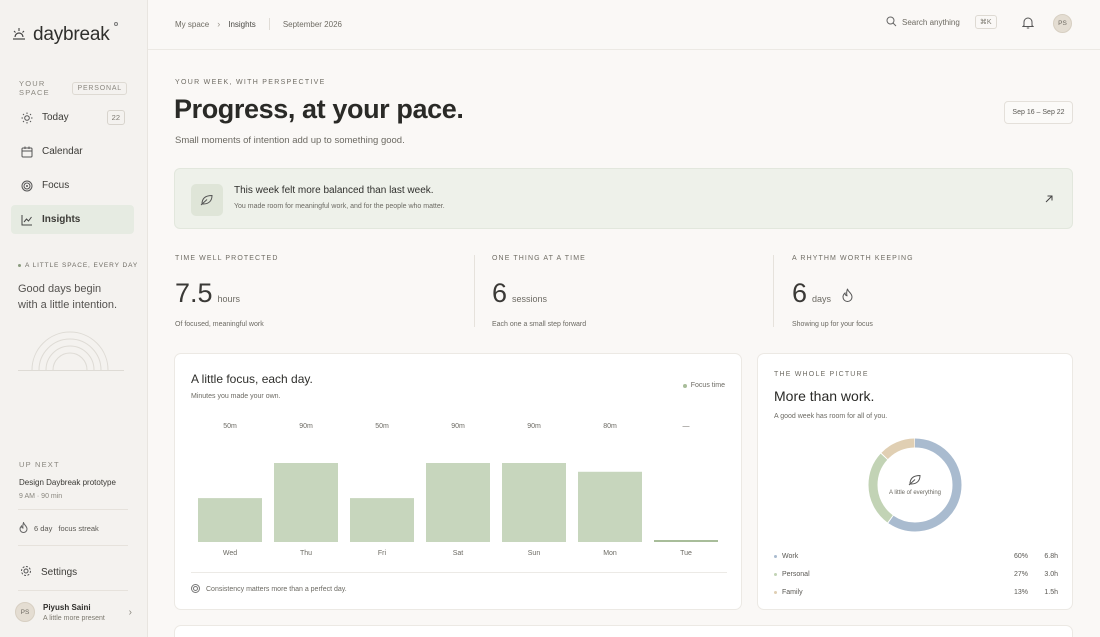 Image resolution: width=1100 pixels, height=637 pixels. Describe the element at coordinates (539, 258) in the screenshot. I see `stat-label: ONE THING AT A TIME` at that location.